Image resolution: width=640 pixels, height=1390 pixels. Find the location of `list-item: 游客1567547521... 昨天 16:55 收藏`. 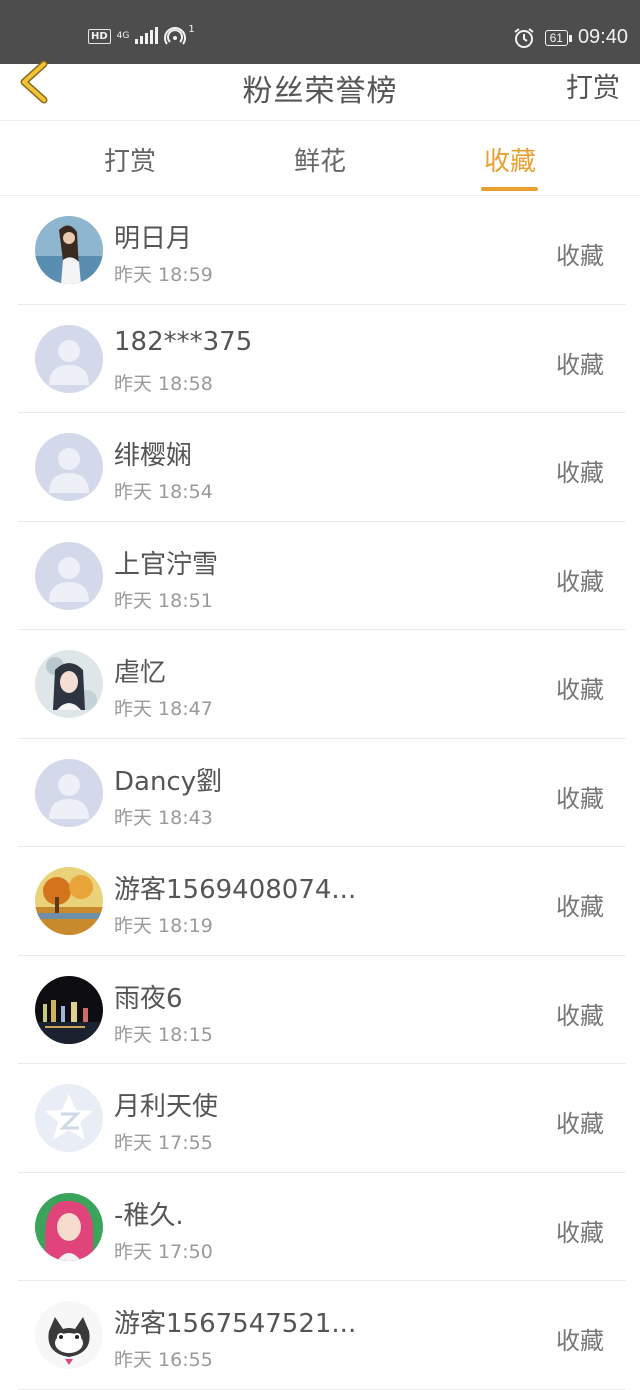

list-item: 游客1567547521... 昨天 16:55 收藏 is located at coordinates (320, 1335).